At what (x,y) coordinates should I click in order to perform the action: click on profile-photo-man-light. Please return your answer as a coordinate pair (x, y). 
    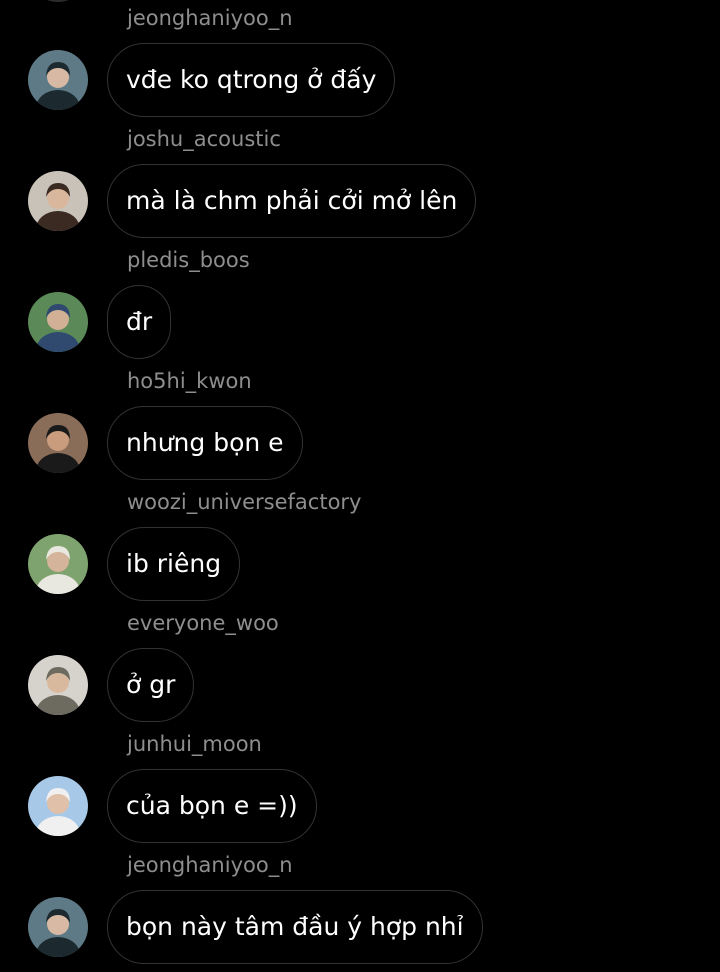
    Looking at the image, I should click on (58, 685).